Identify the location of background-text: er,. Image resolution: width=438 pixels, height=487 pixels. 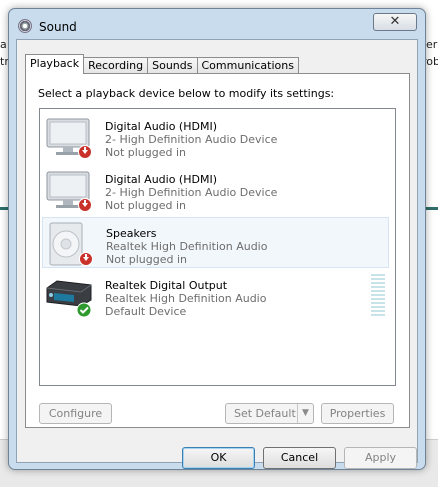
(432, 44).